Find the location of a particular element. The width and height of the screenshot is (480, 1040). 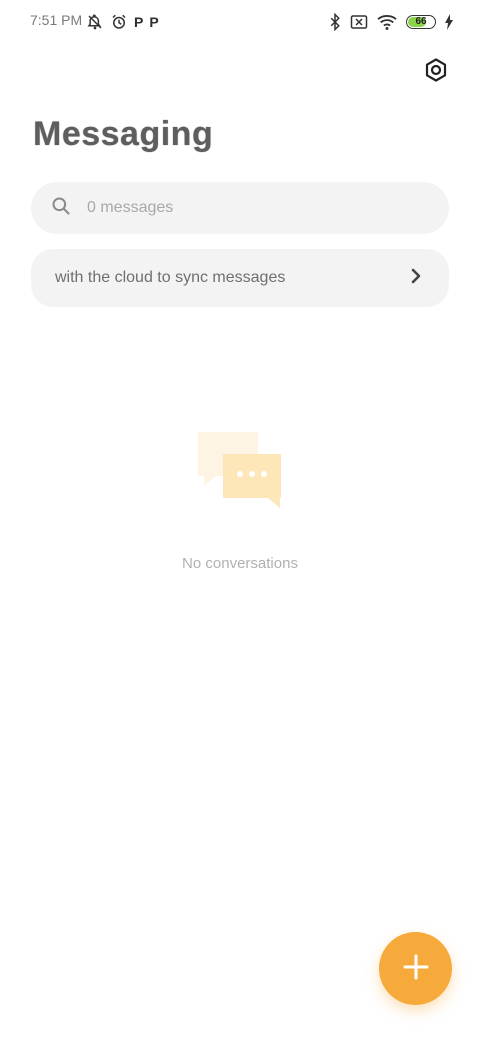

wifi-icon is located at coordinates (387, 22).